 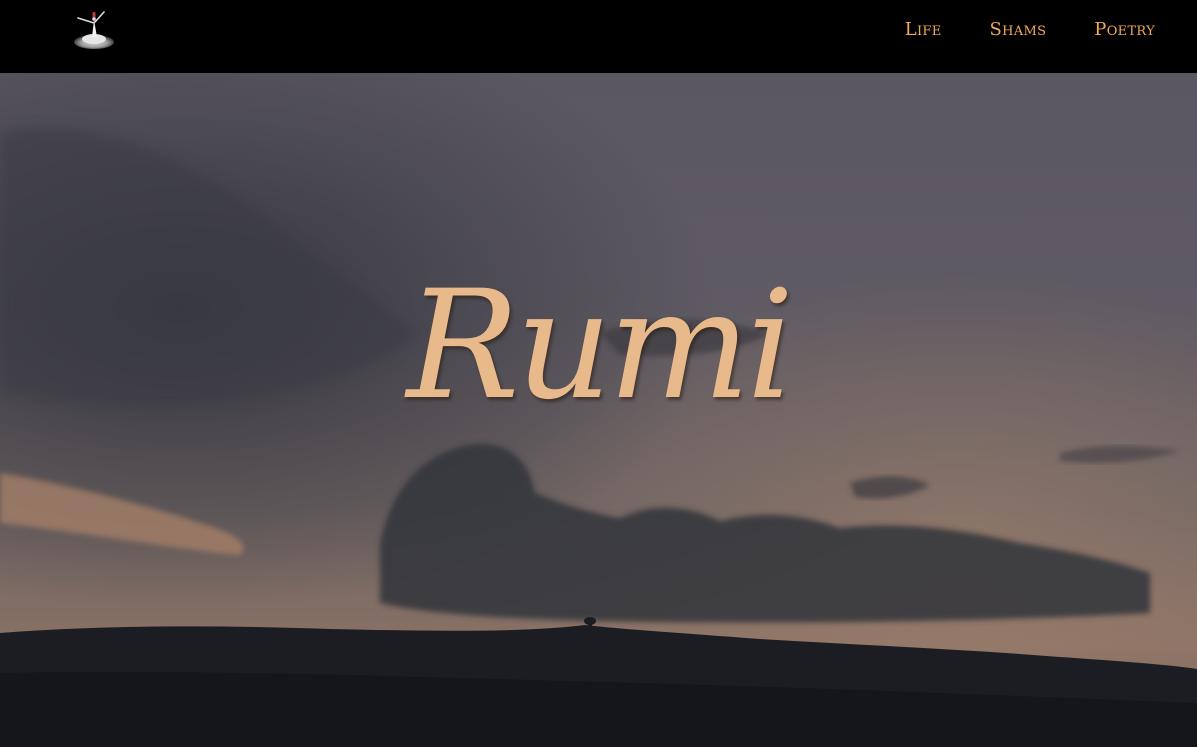 I want to click on nav-link-life: Life, so click(x=923, y=29).